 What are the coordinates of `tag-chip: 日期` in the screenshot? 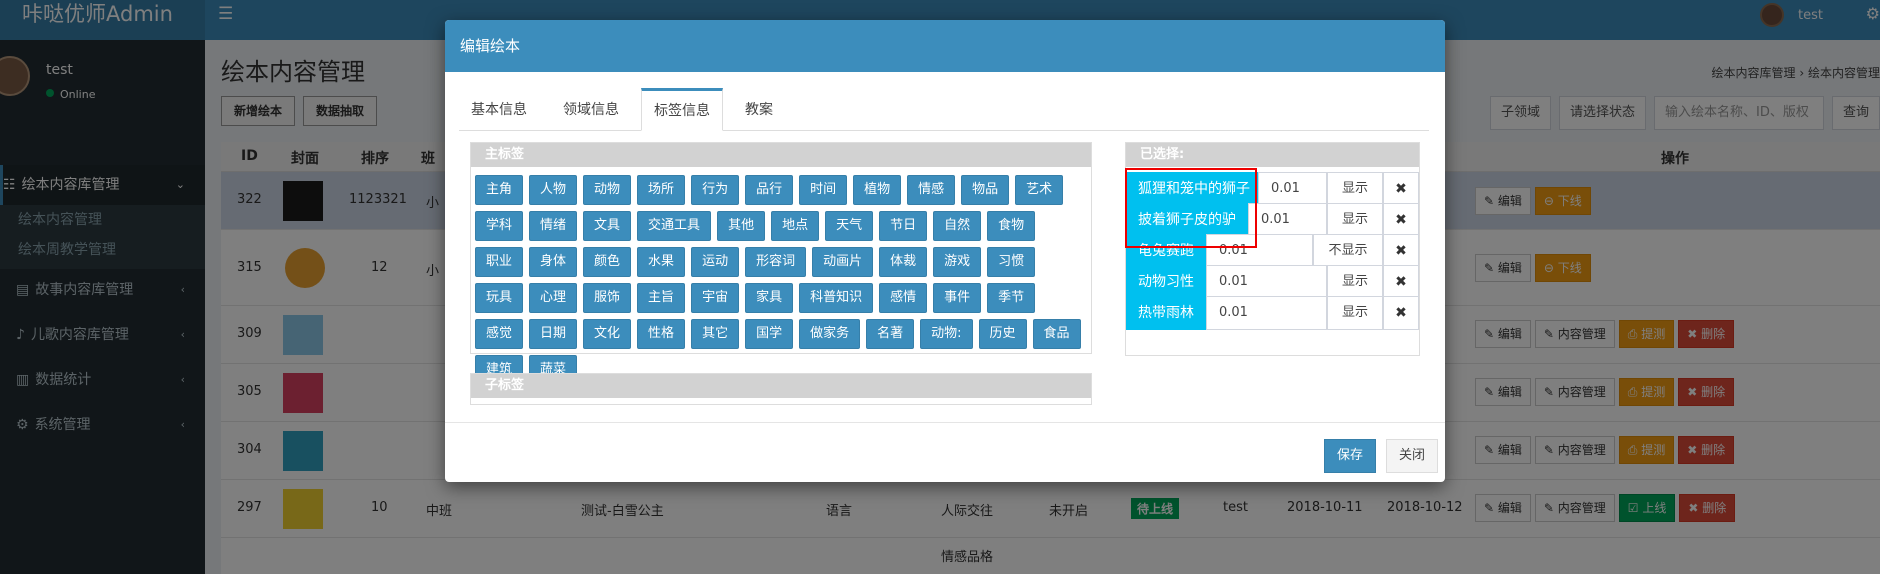 It's located at (553, 334).